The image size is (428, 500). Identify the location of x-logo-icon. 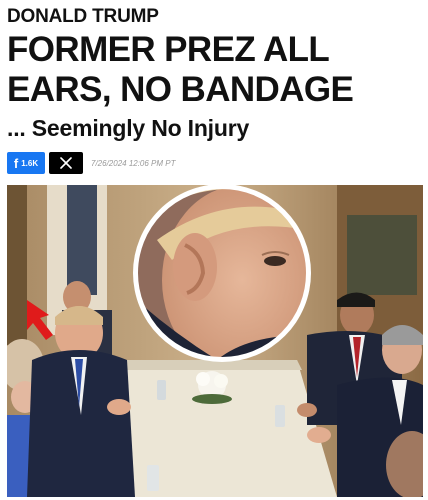
(66, 163).